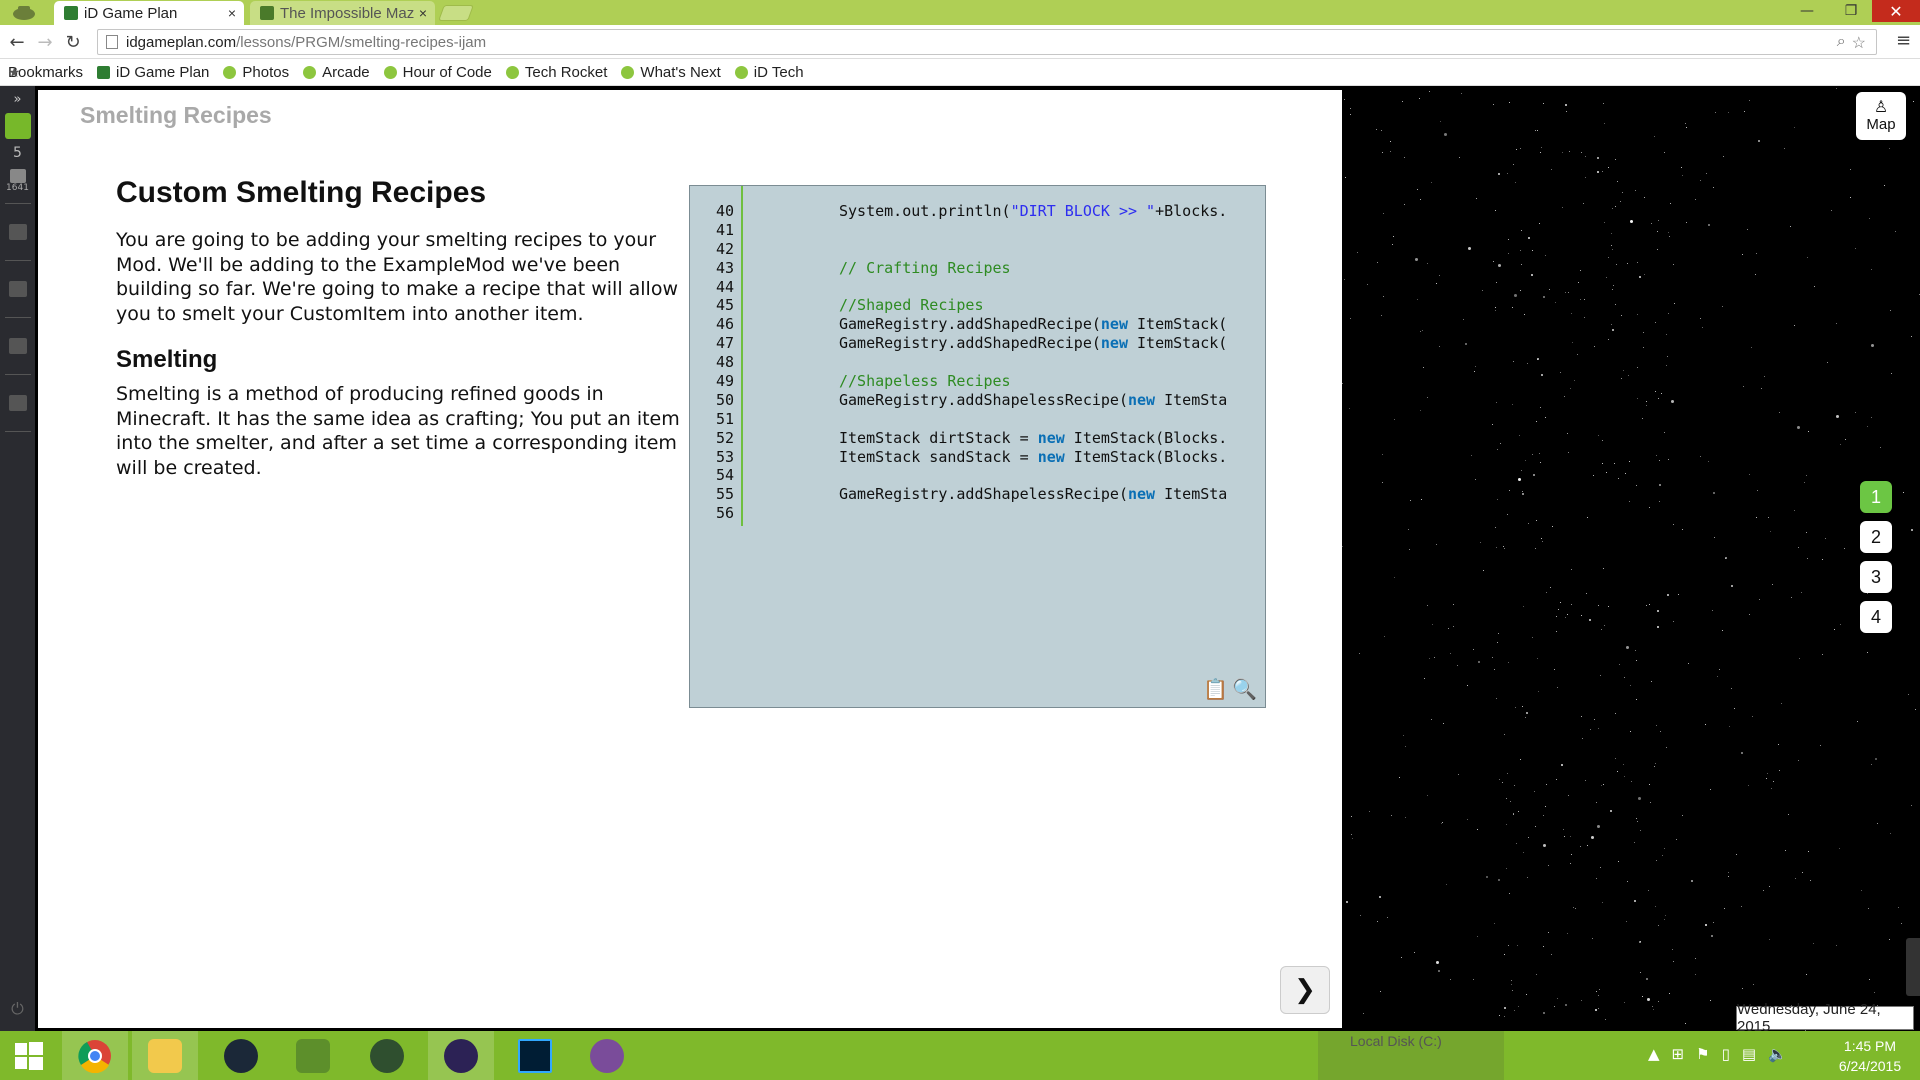  What do you see at coordinates (241, 1055) in the screenshot?
I see `taskbar-steam` at bounding box center [241, 1055].